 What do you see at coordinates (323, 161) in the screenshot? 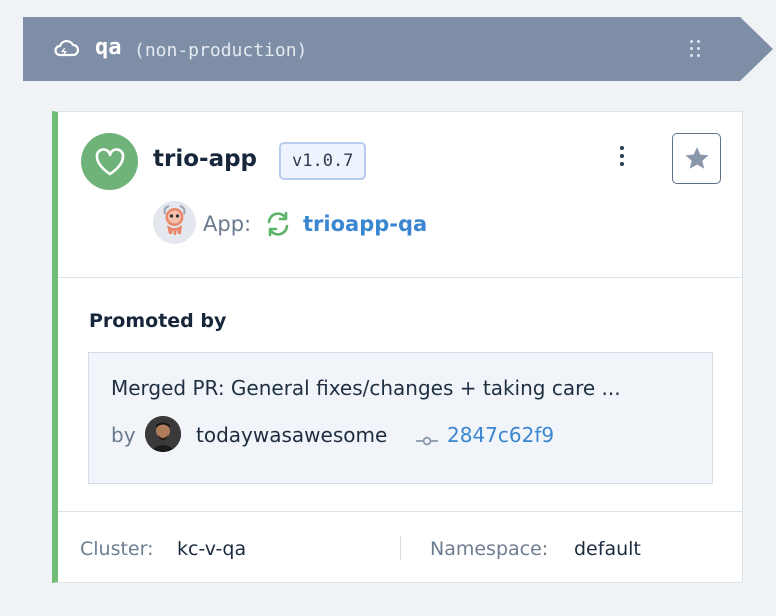
I see `version-badge: v1.0.7` at bounding box center [323, 161].